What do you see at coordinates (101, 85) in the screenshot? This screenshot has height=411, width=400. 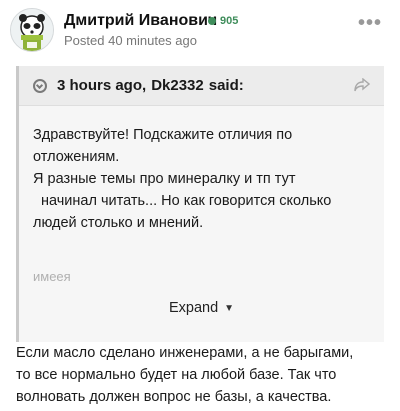 I see `quote-time: 3 hours ago,` at bounding box center [101, 85].